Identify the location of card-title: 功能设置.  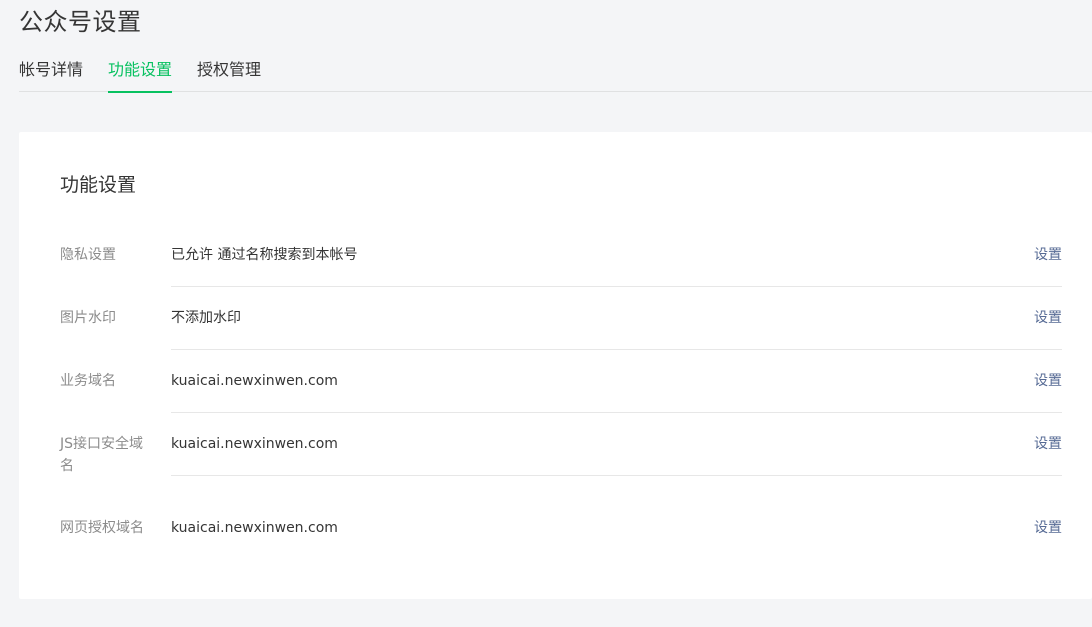
(98, 185).